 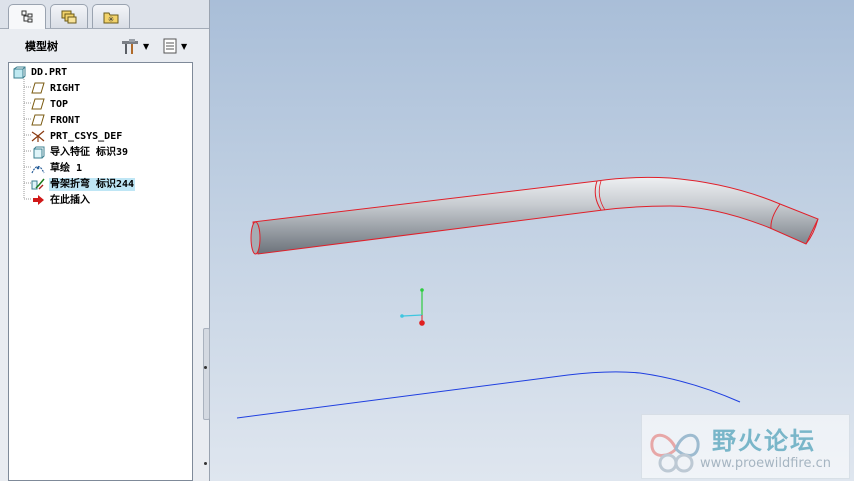 What do you see at coordinates (206, 374) in the screenshot?
I see `splitter-handle` at bounding box center [206, 374].